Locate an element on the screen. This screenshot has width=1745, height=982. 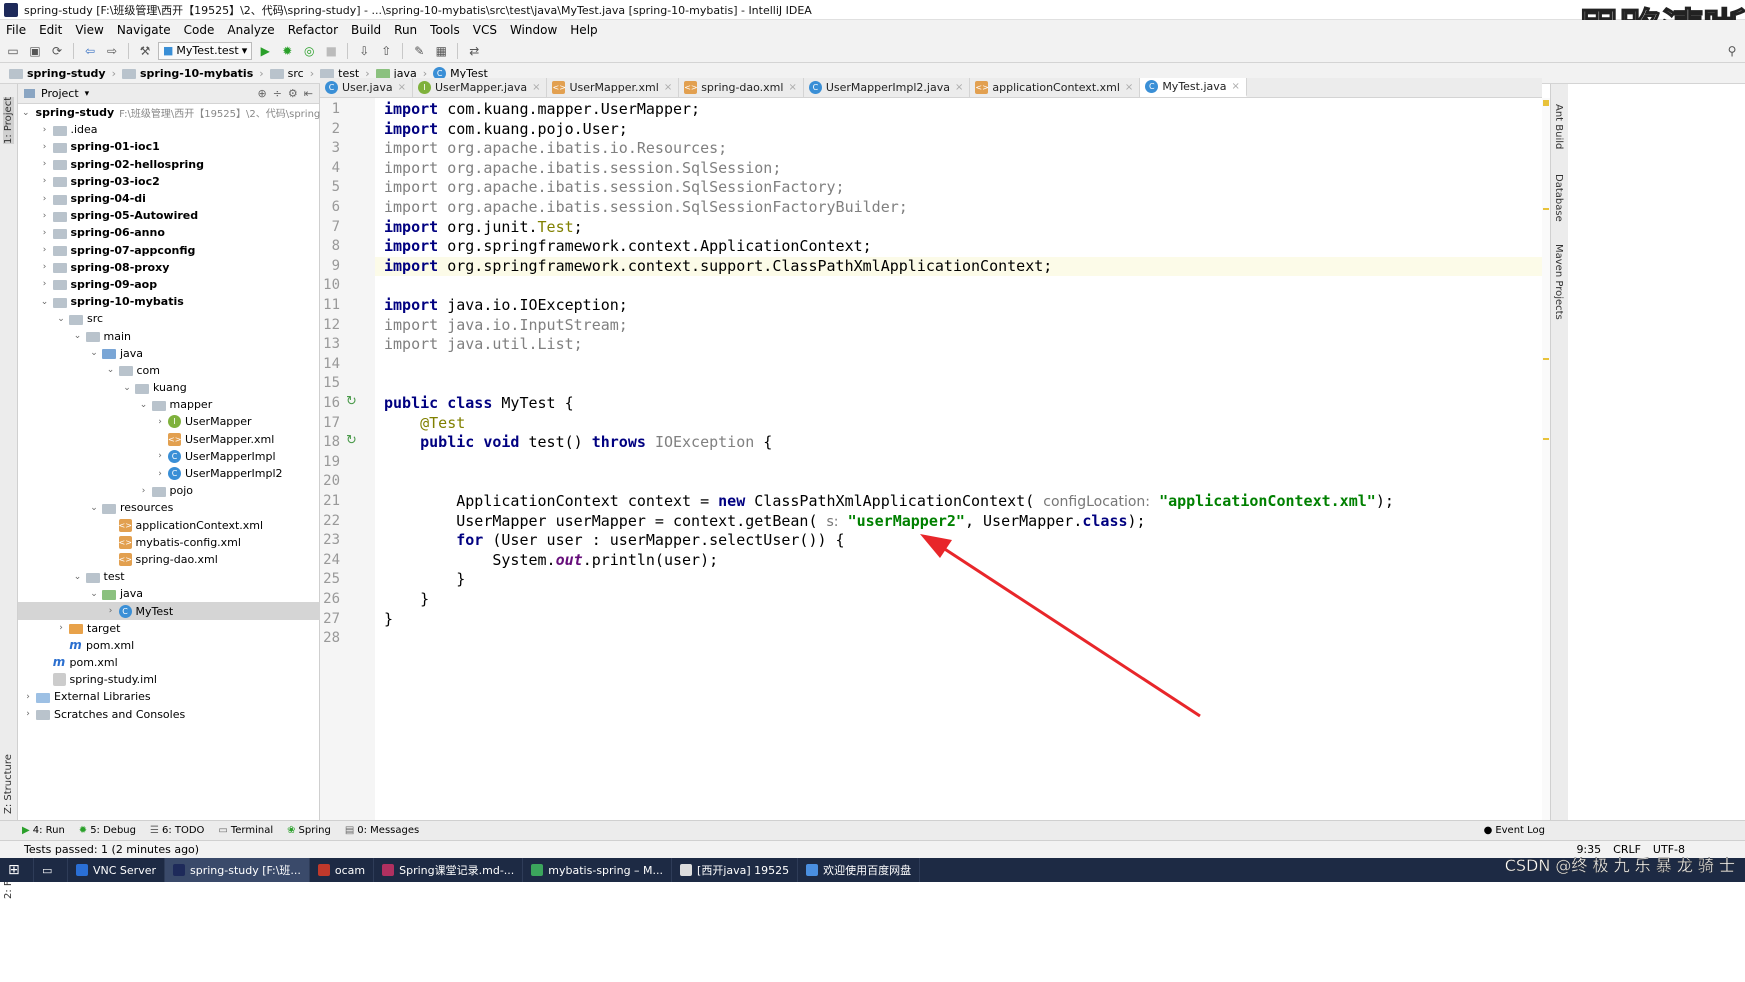
settings-wrench-icon: ✎ is located at coordinates (419, 51).